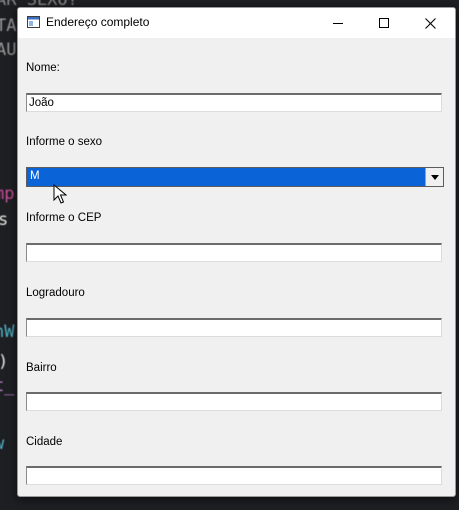 The width and height of the screenshot is (459, 510). I want to click on dropdown-arrow-button, so click(434, 177).